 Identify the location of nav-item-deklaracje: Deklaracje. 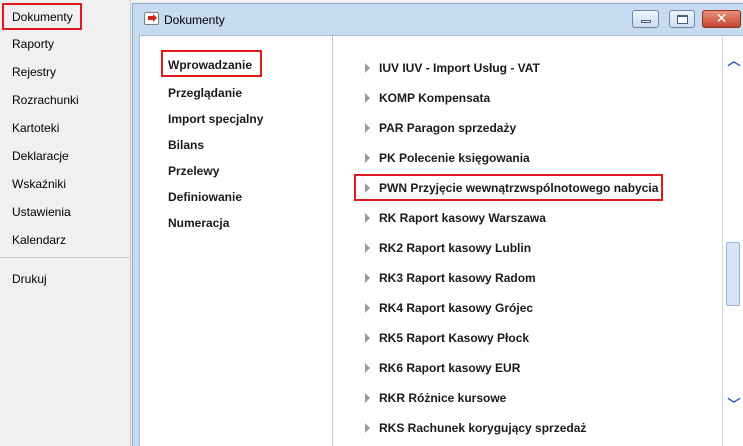
(40, 156).